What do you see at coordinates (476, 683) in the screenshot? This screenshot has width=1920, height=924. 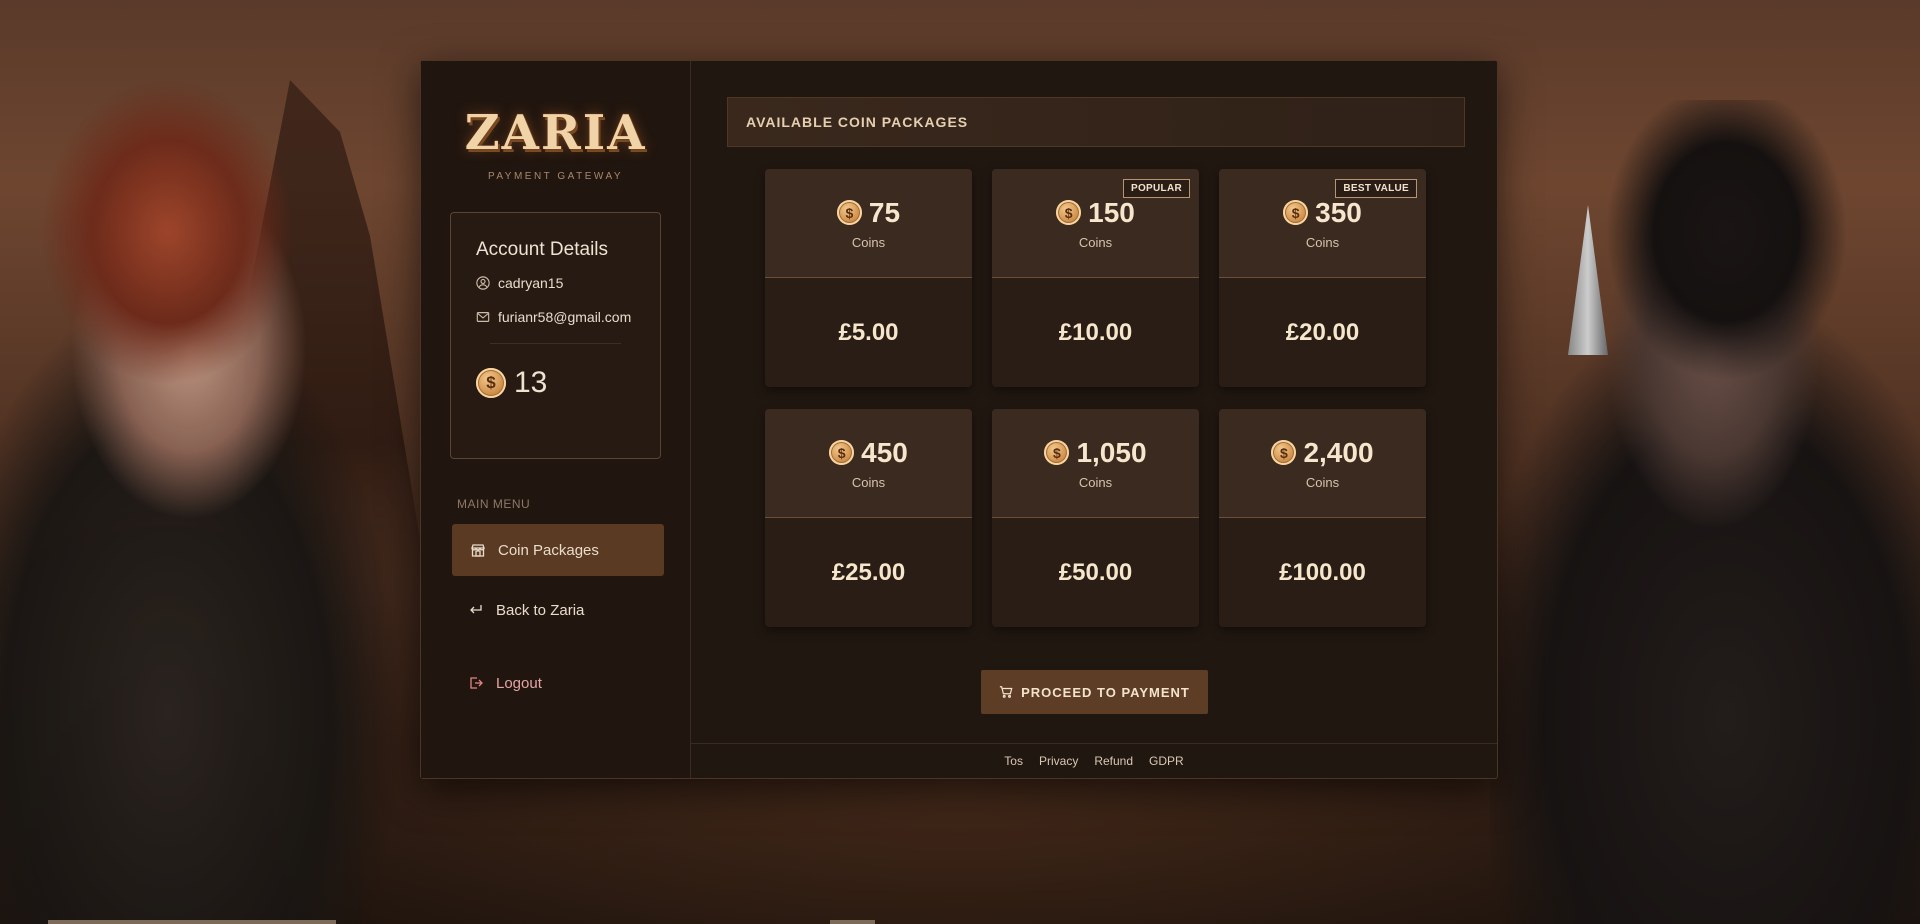 I see `logout-icon` at bounding box center [476, 683].